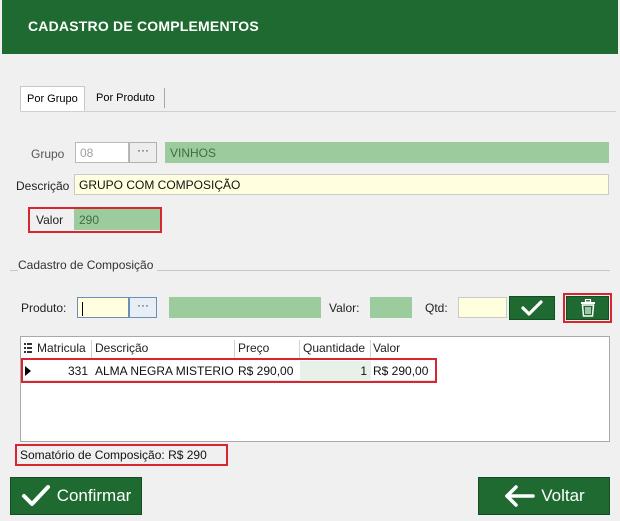 The width and height of the screenshot is (620, 521). I want to click on confirm-label: Confirmar, so click(94, 495).